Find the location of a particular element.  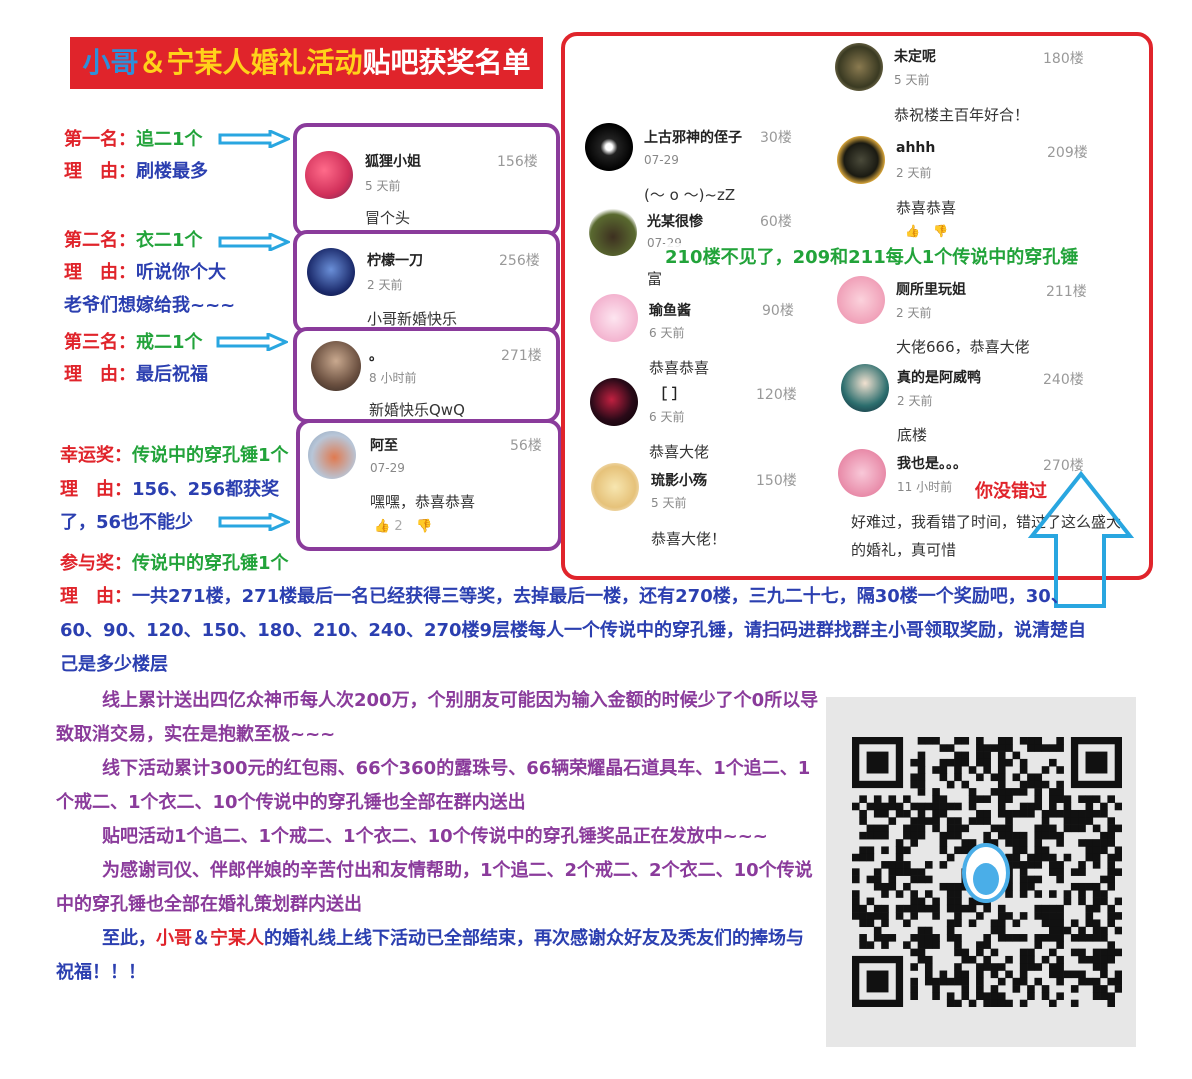

post-floor: 30楼 is located at coordinates (776, 138).